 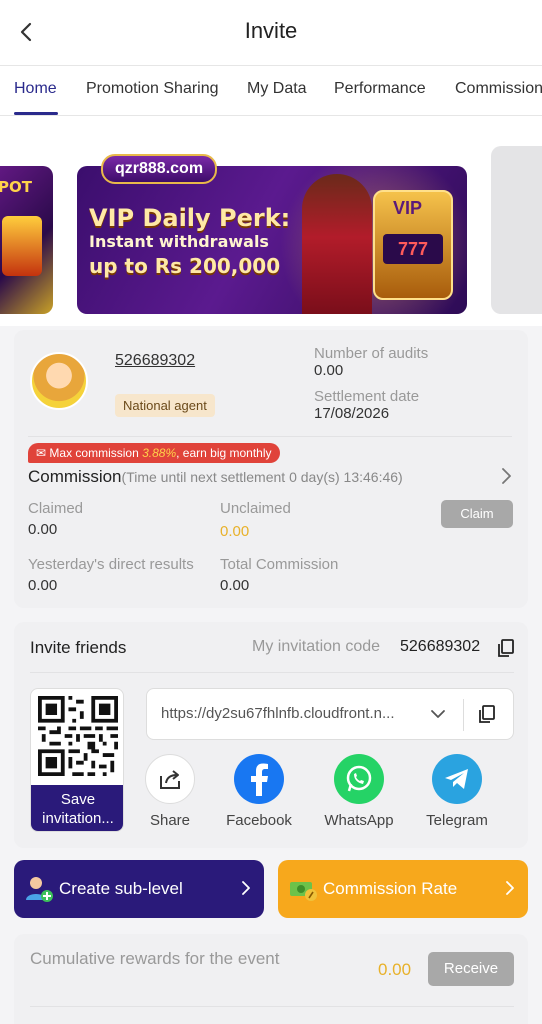 What do you see at coordinates (463, 715) in the screenshot?
I see `url-divider` at bounding box center [463, 715].